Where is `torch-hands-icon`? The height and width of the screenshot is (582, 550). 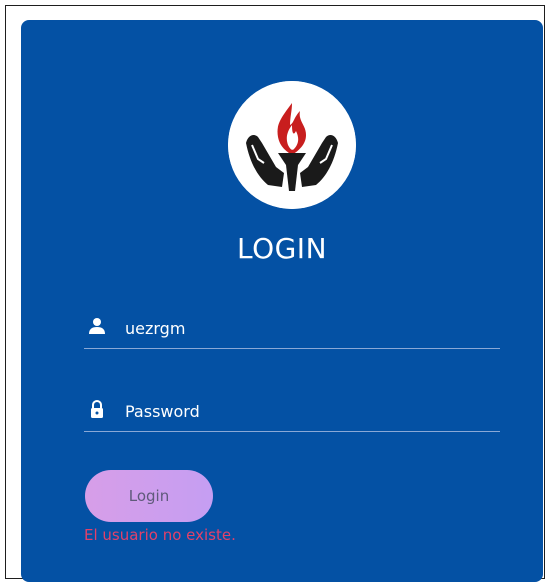
torch-hands-icon is located at coordinates (292, 145).